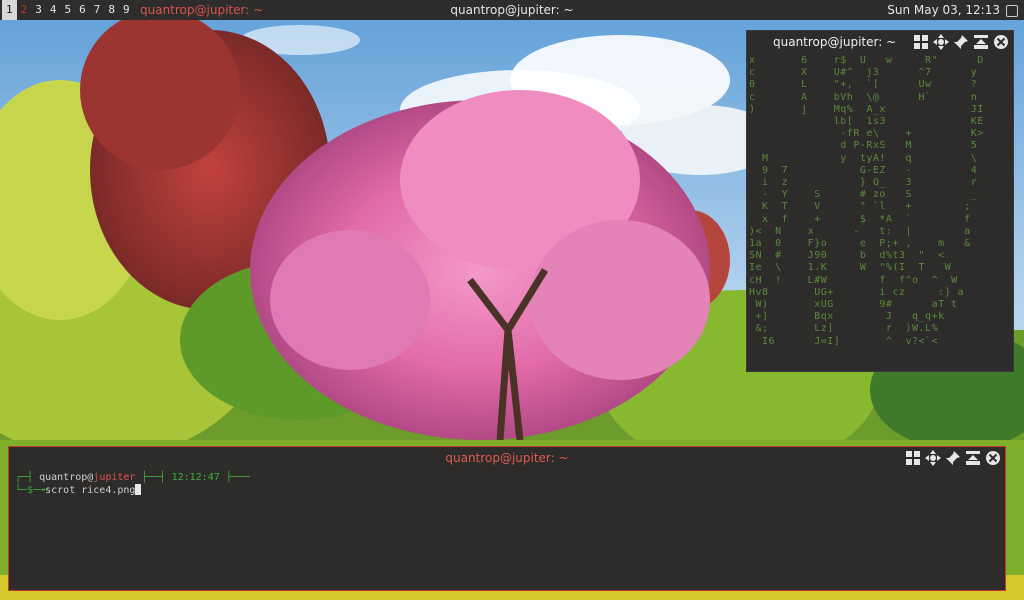  What do you see at coordinates (126, 10) in the screenshot?
I see `workspace-9: 9` at bounding box center [126, 10].